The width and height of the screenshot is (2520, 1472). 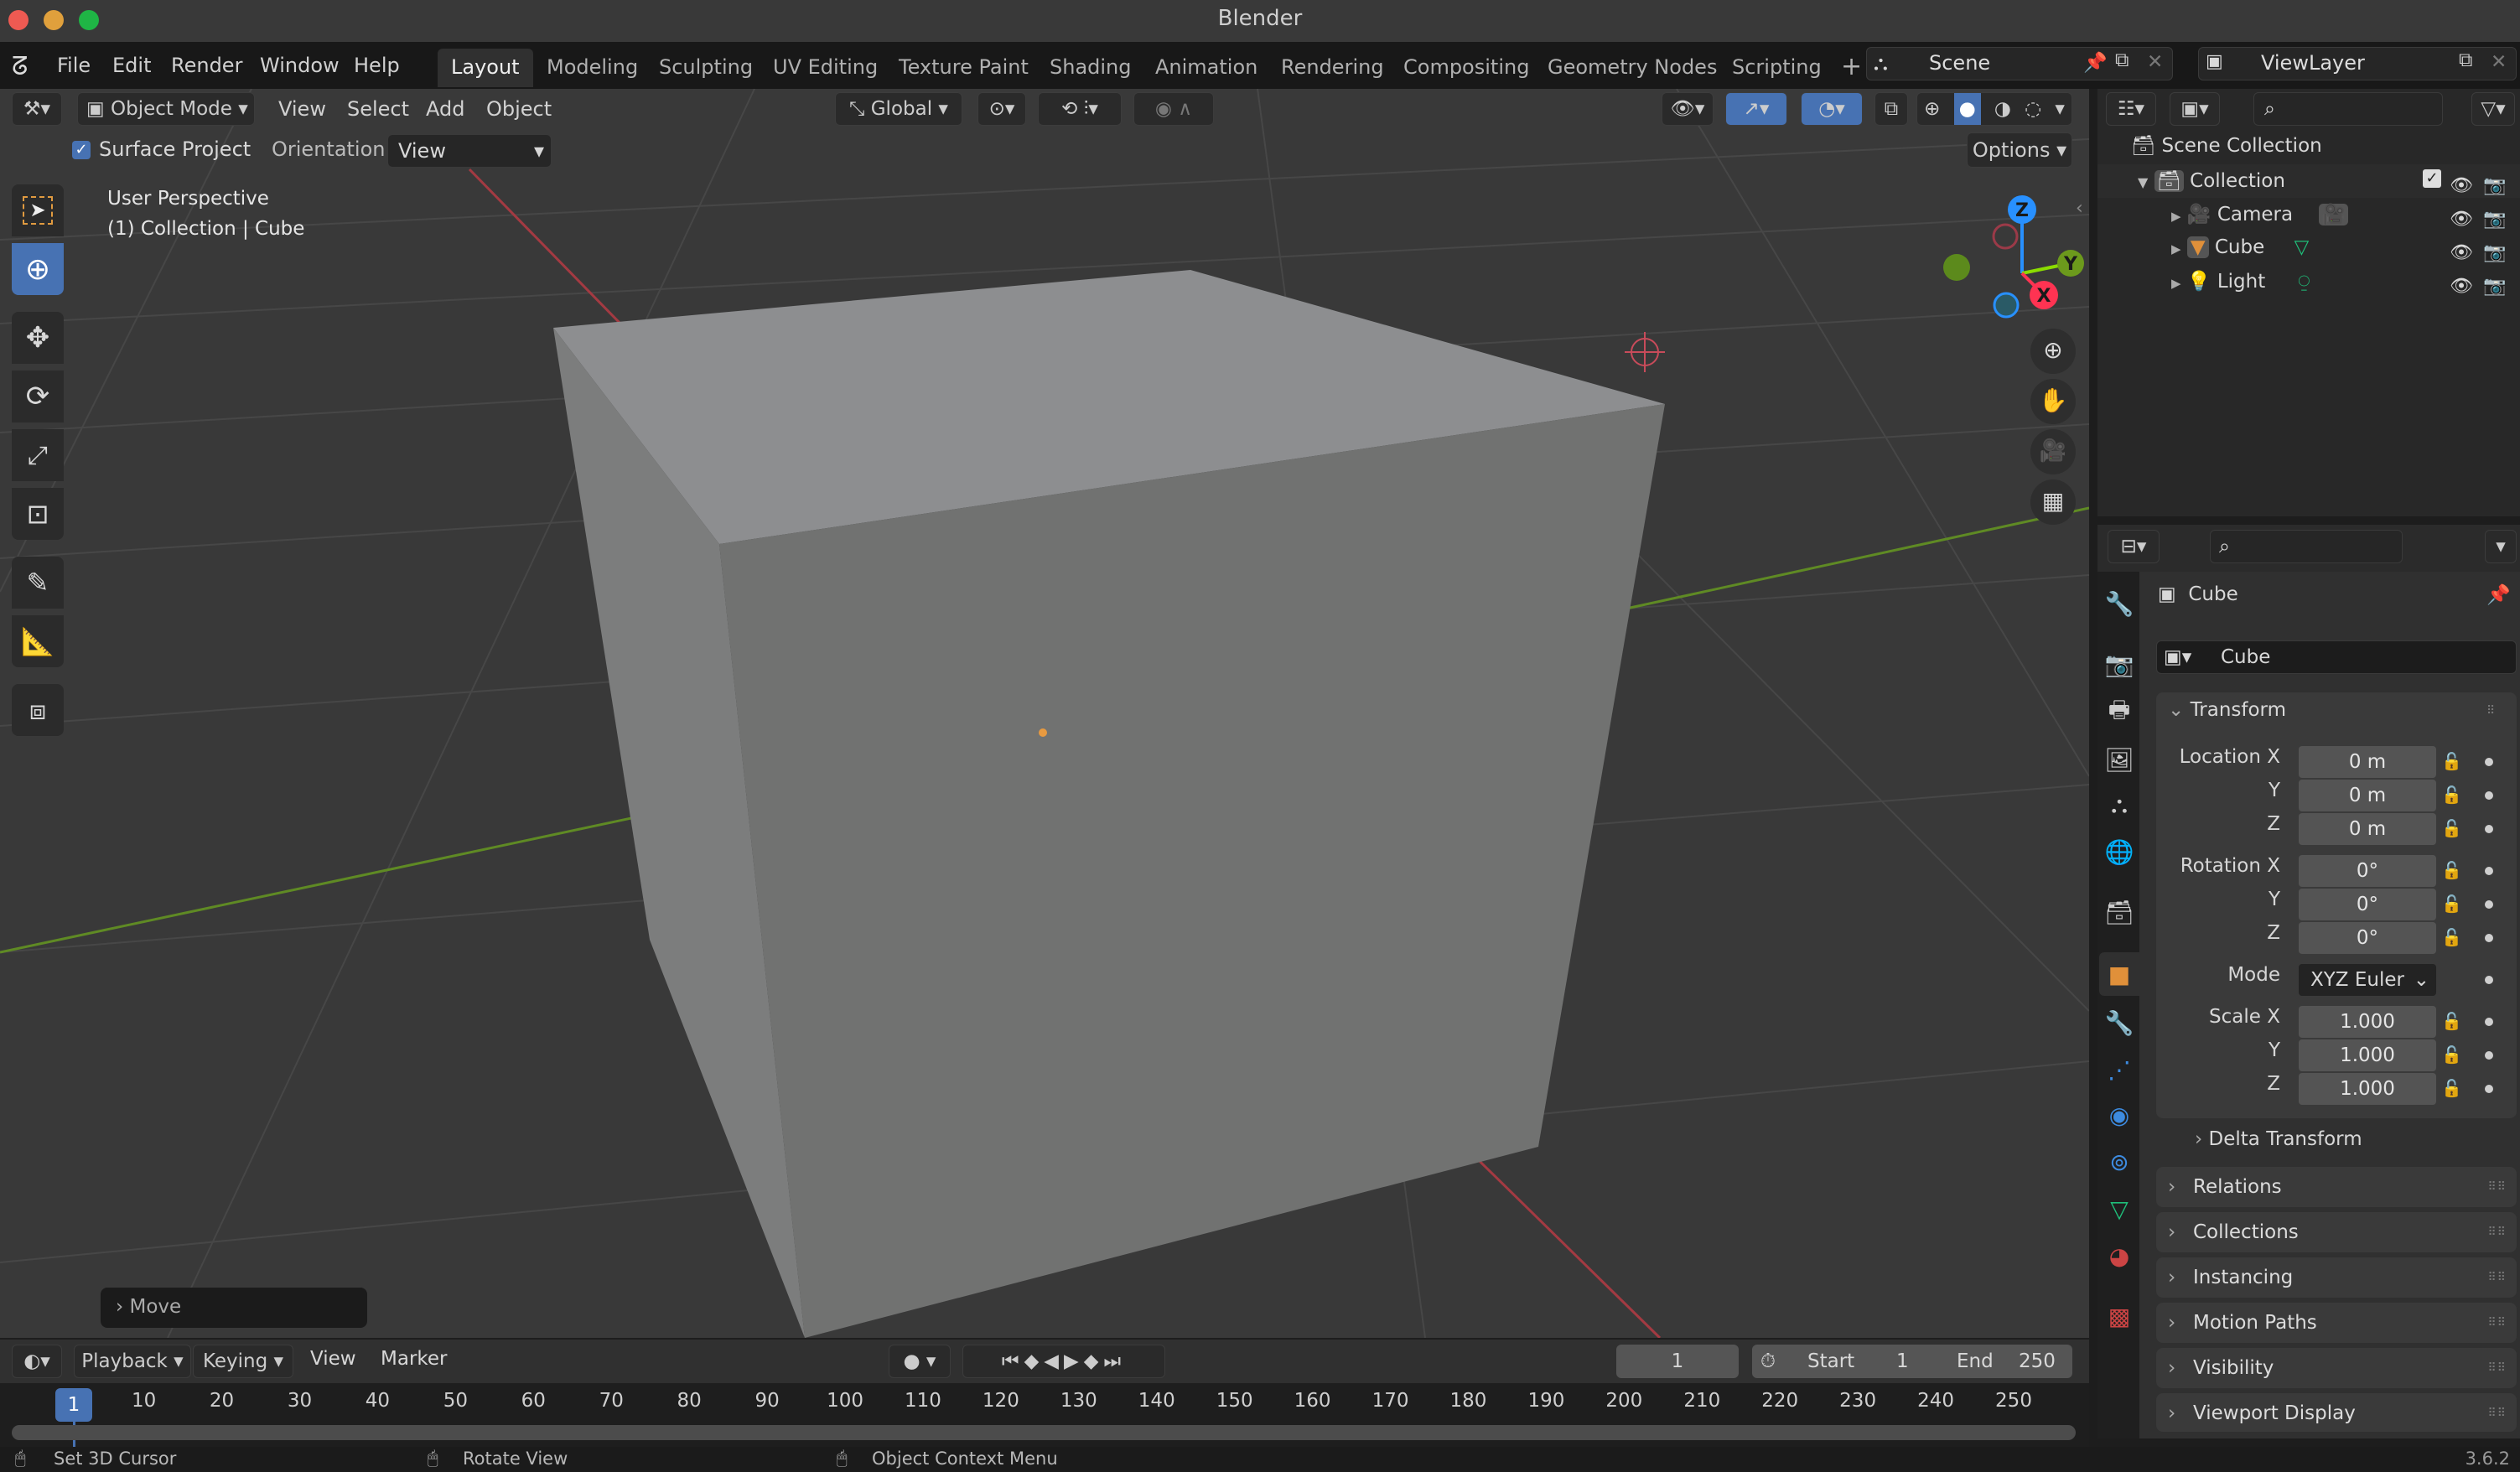 I want to click on tab-sculpting: Sculpting, so click(x=706, y=68).